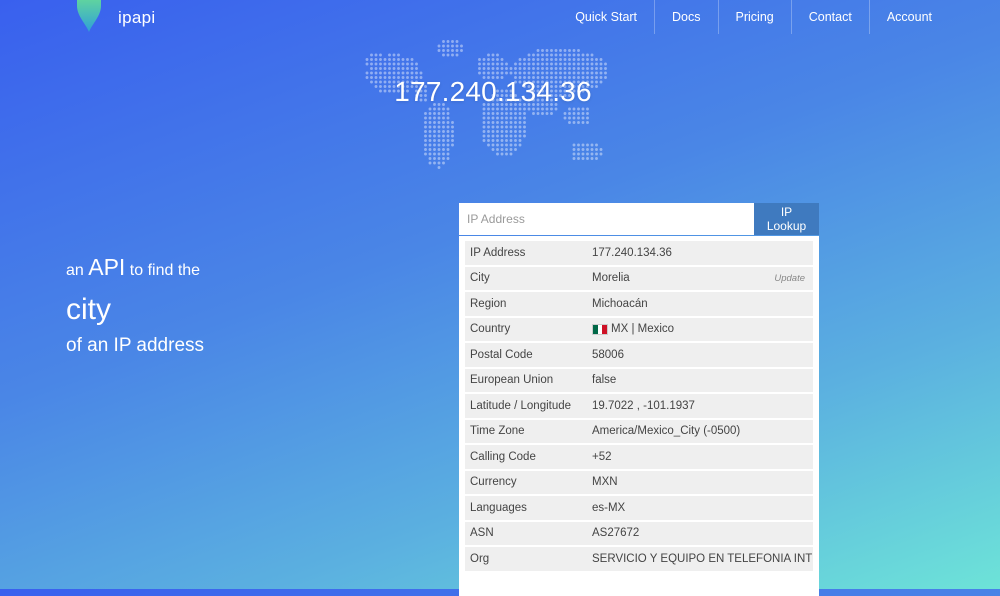  I want to click on brand-logo: ipapi, so click(114, 17).